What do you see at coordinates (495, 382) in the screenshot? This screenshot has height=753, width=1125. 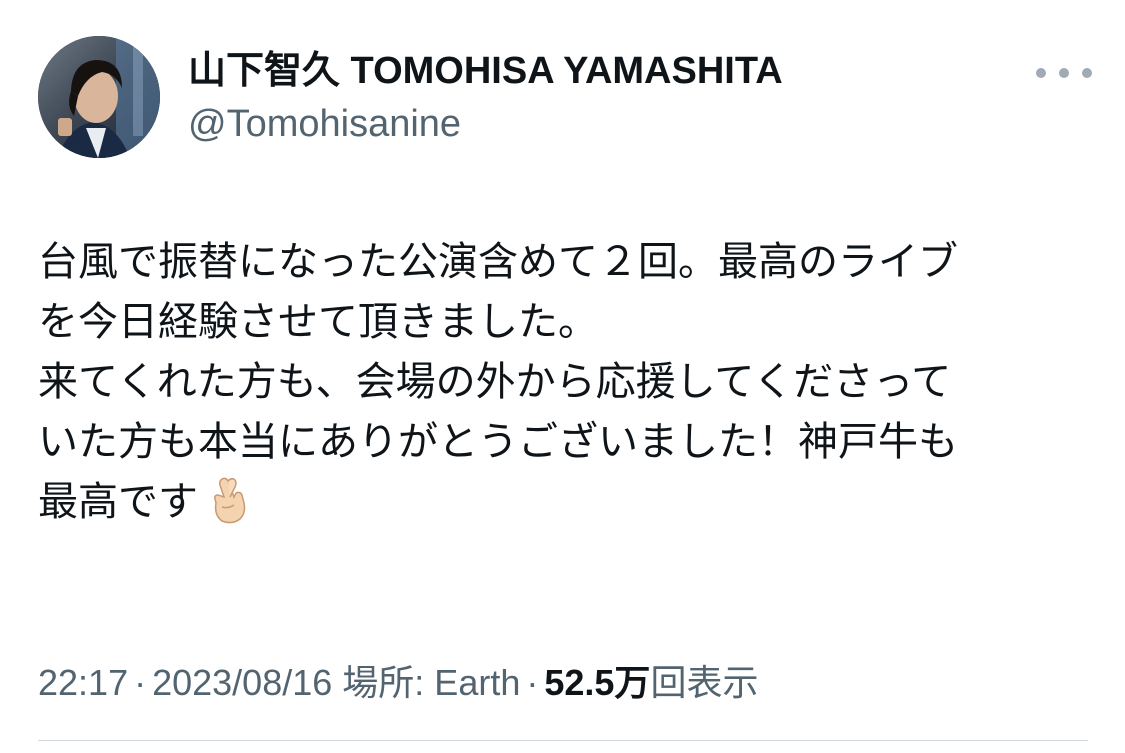 I see `tweet-text-line: 来てくれた方も、会場の外から応援してくださって` at bounding box center [495, 382].